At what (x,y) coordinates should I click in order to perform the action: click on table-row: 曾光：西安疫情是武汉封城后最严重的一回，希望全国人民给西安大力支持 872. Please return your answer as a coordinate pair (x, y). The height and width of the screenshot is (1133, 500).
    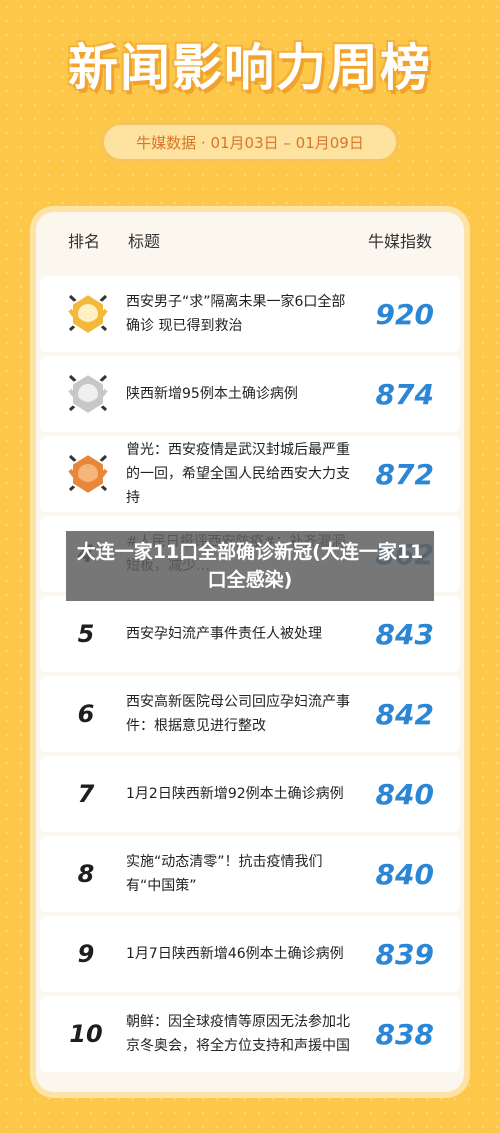
    Looking at the image, I should click on (250, 474).